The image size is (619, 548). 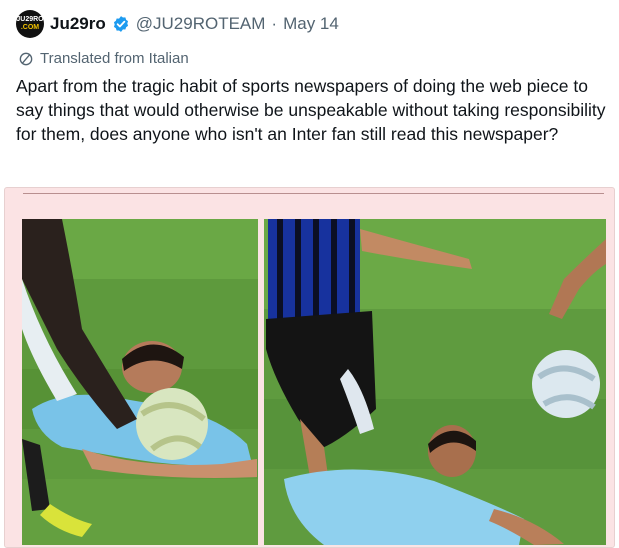 I want to click on avatar: JU29RO .COM, so click(x=30, y=24).